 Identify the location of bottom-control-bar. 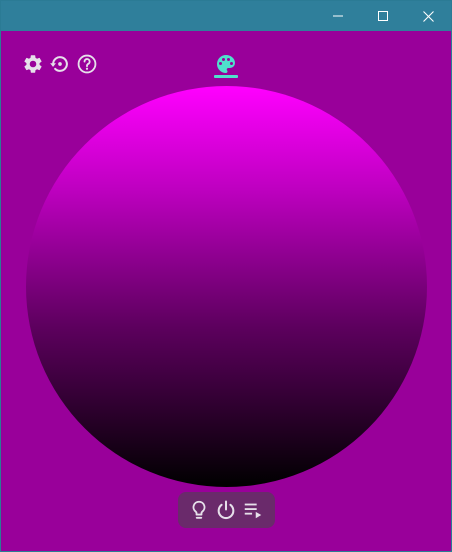
(226, 510).